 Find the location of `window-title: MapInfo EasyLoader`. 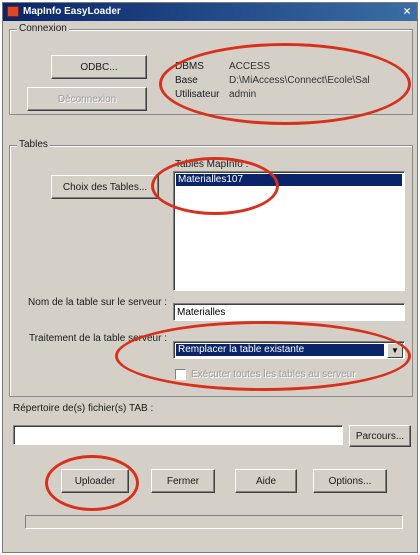

window-title: MapInfo EasyLoader is located at coordinates (72, 11).